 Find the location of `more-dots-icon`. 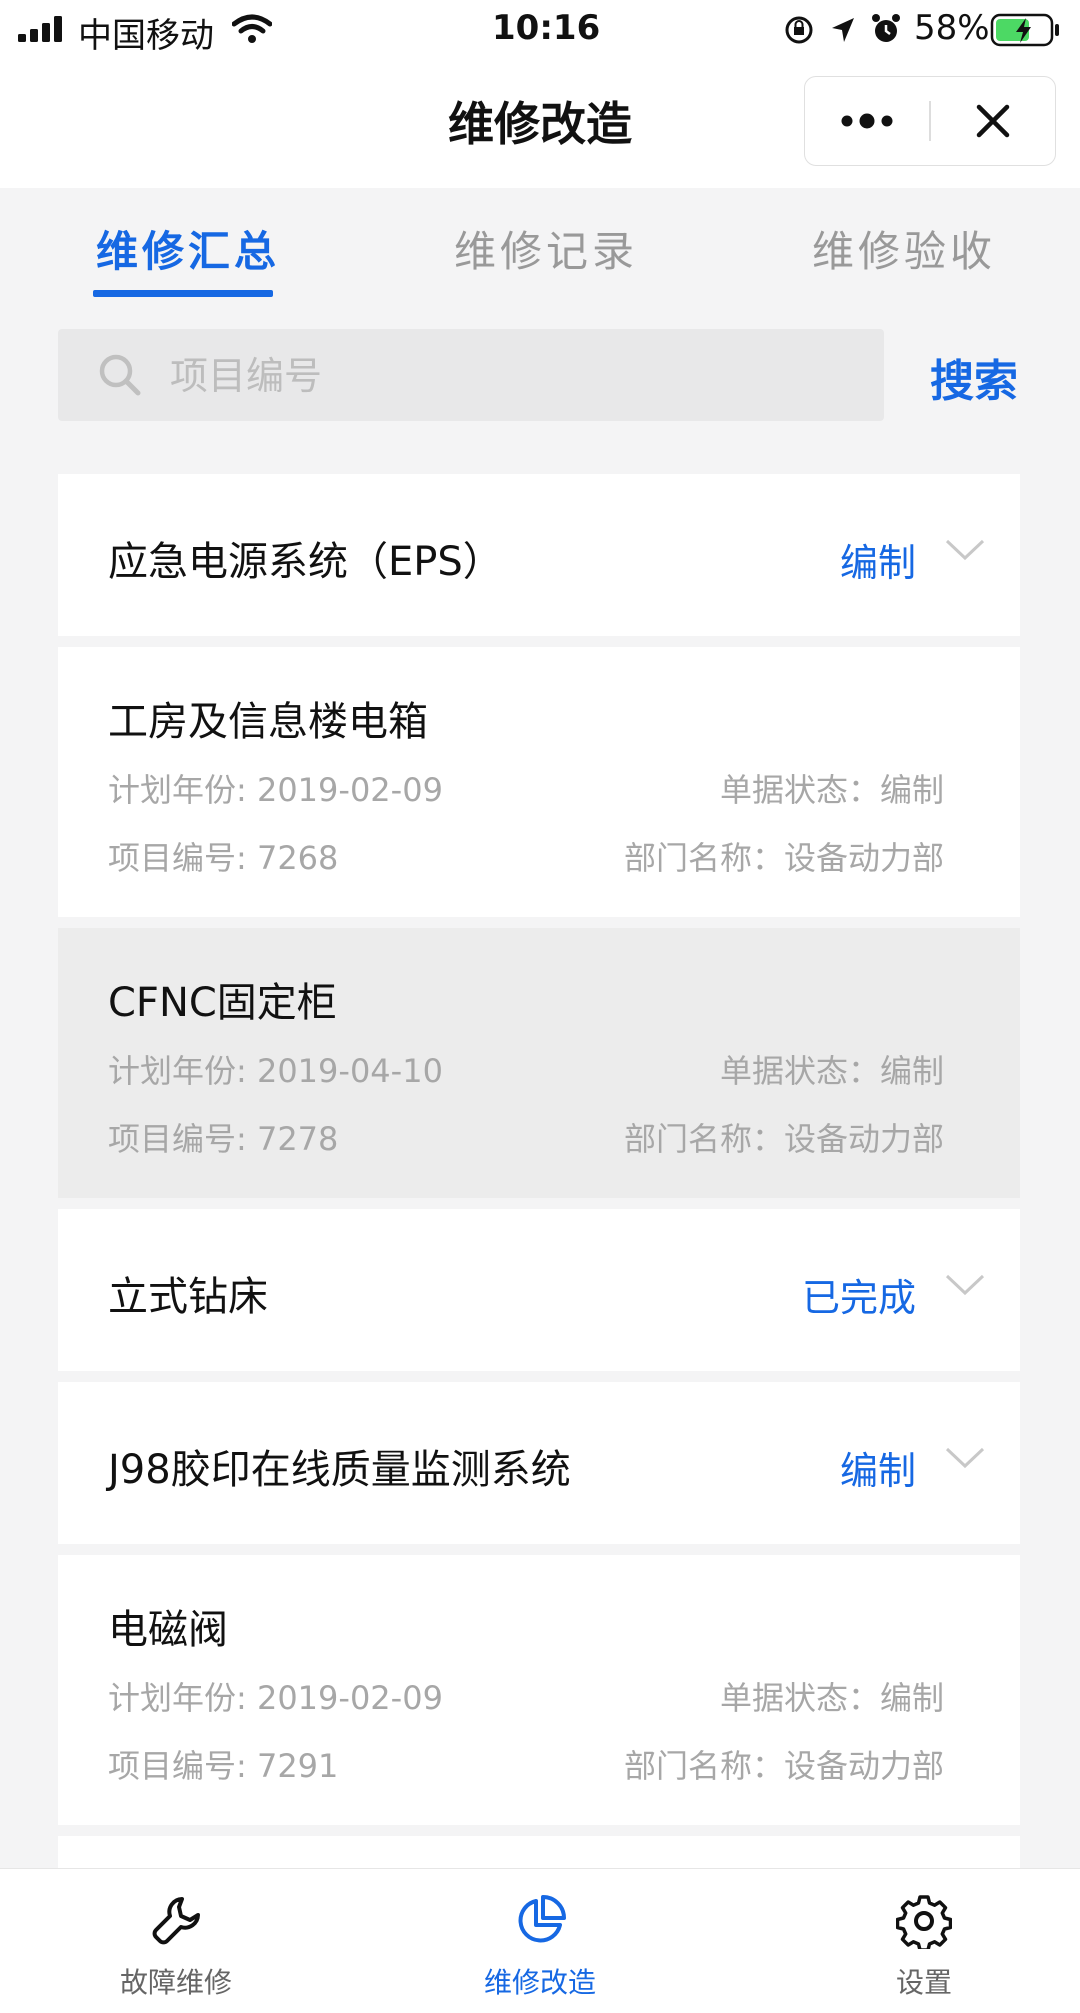

more-dots-icon is located at coordinates (867, 120).